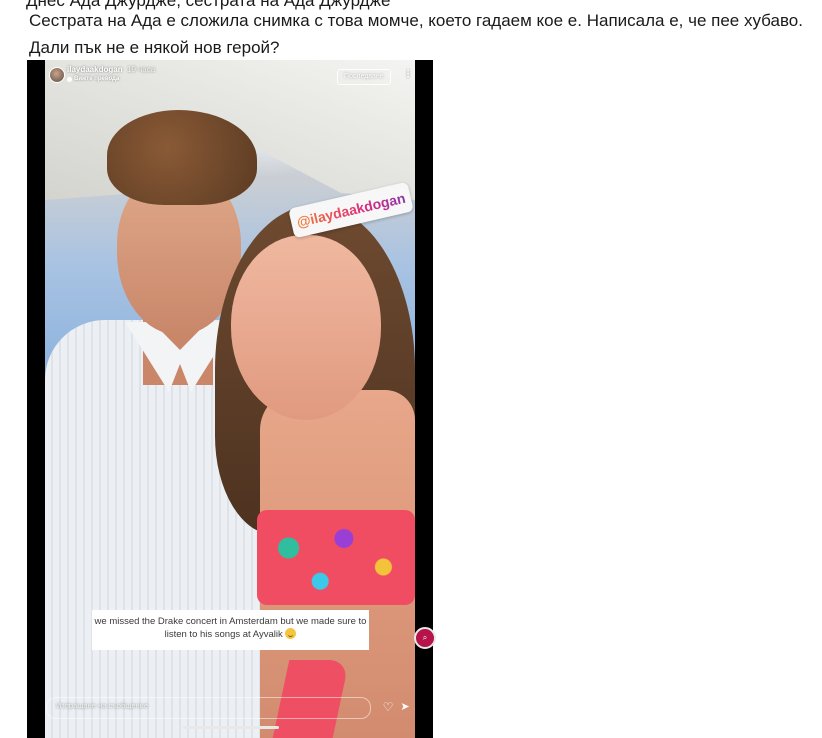 Image resolution: width=822 pixels, height=738 pixels. What do you see at coordinates (69, 79) in the screenshot?
I see `globe-icon` at bounding box center [69, 79].